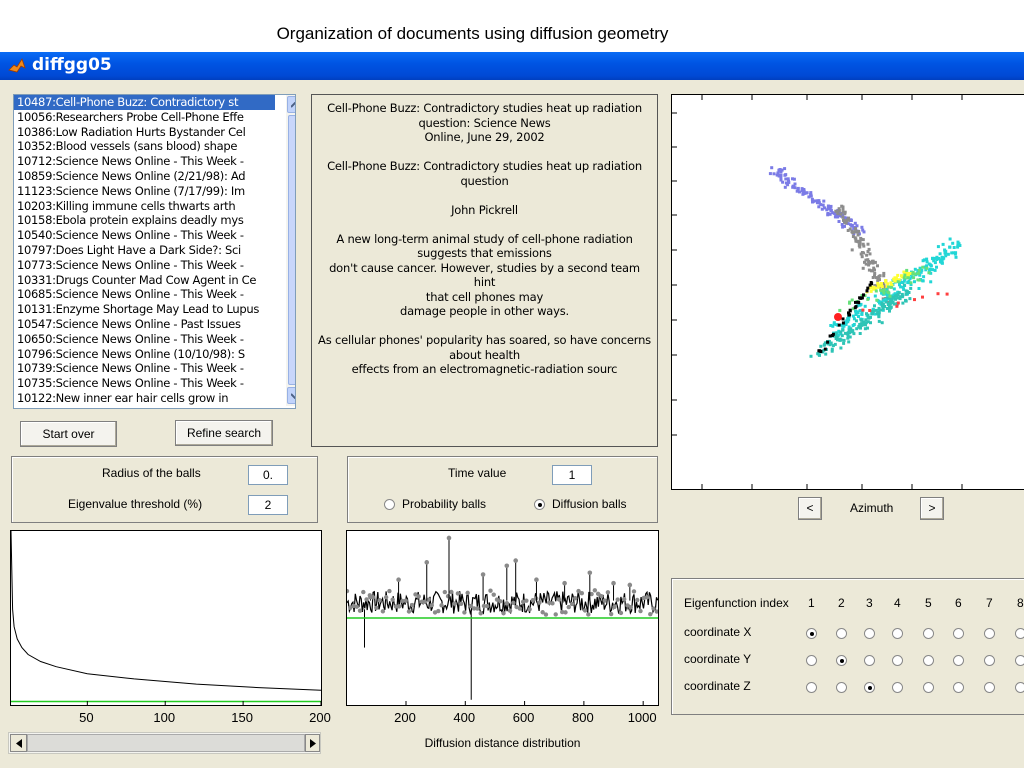 Image resolution: width=1024 pixels, height=768 pixels. Describe the element at coordinates (320, 717) in the screenshot. I see `x-tick-label: 200` at that location.